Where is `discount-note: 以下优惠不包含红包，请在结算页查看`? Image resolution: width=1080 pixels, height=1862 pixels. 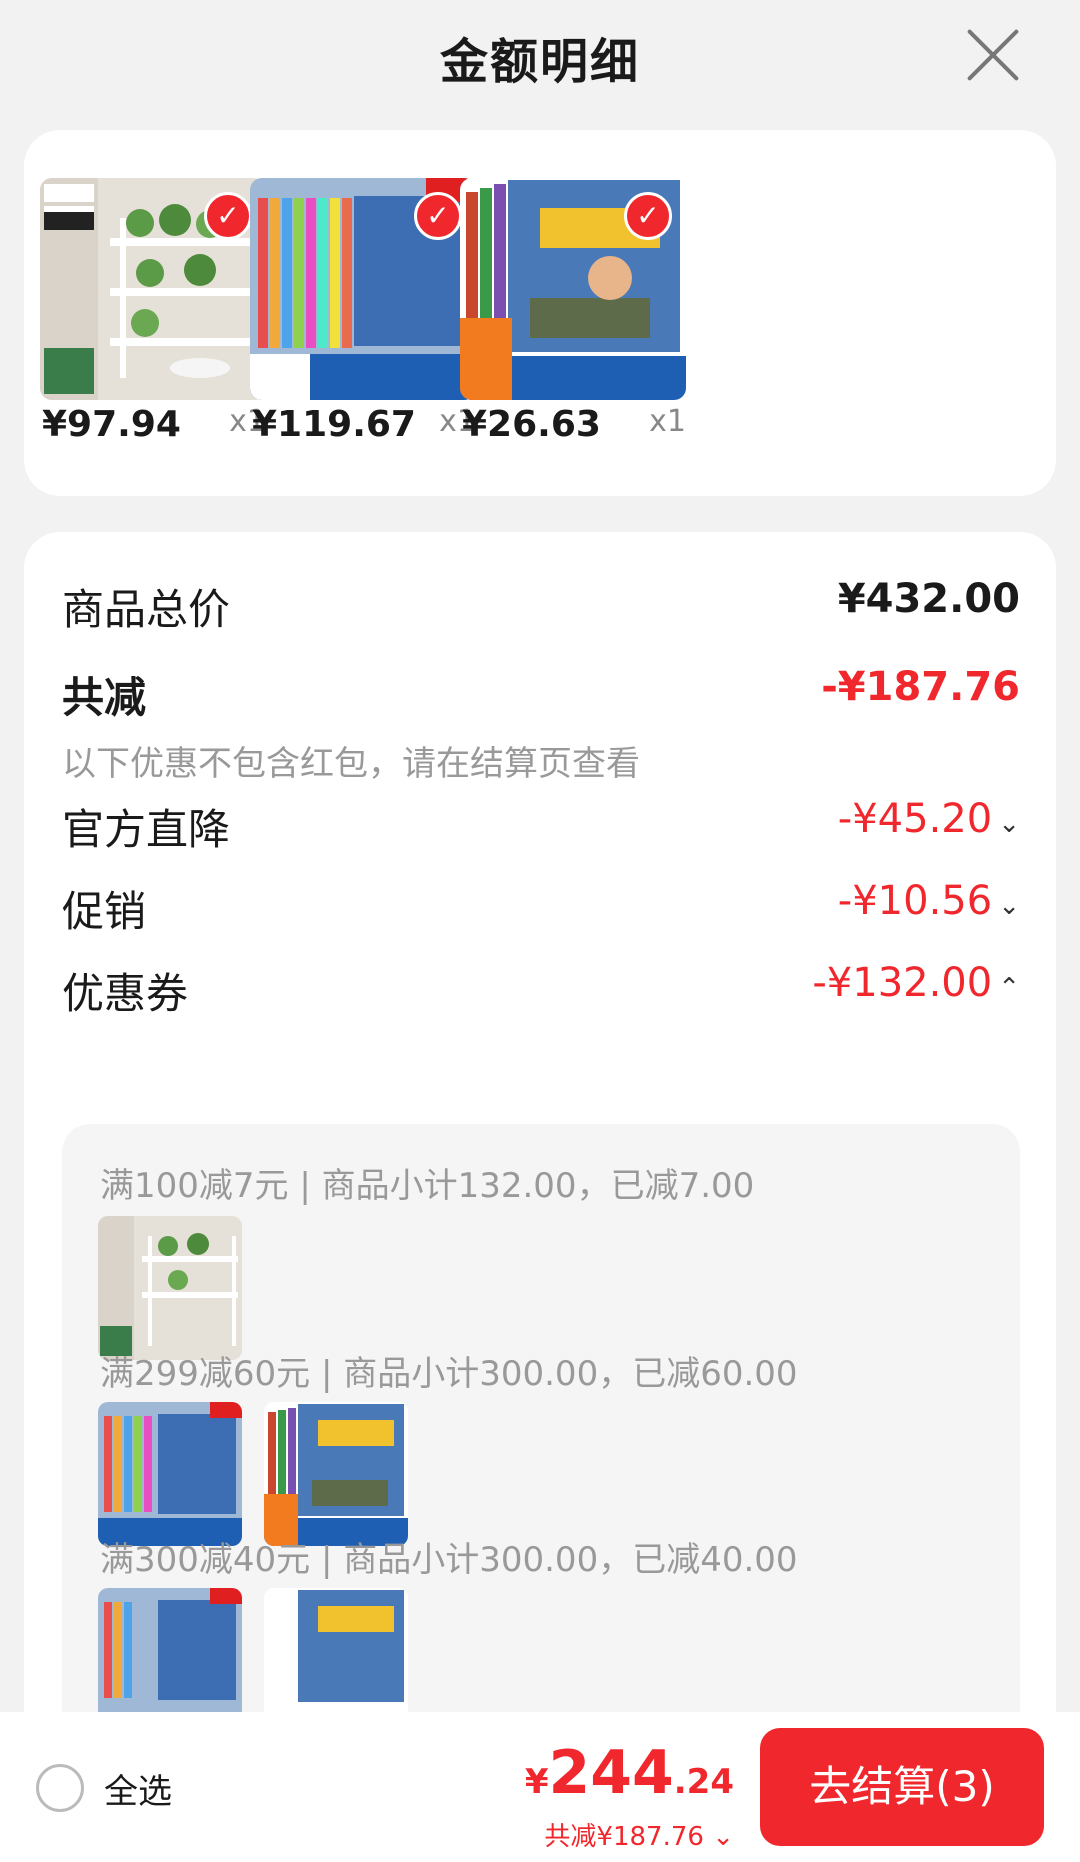
discount-note: 以下优惠不包含红包，请在结算页查看 is located at coordinates (351, 764).